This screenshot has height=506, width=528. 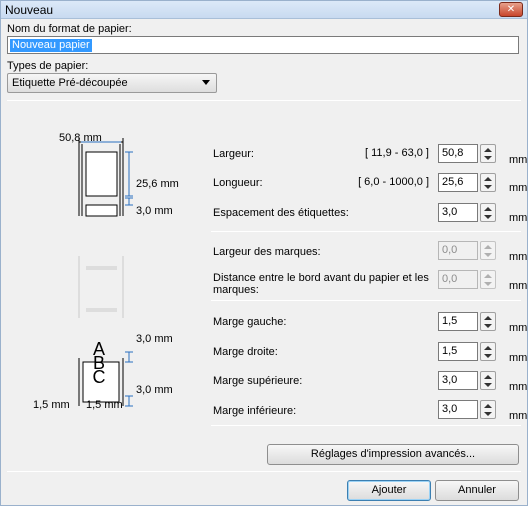 What do you see at coordinates (389, 490) in the screenshot?
I see `add-button: Ajouter` at bounding box center [389, 490].